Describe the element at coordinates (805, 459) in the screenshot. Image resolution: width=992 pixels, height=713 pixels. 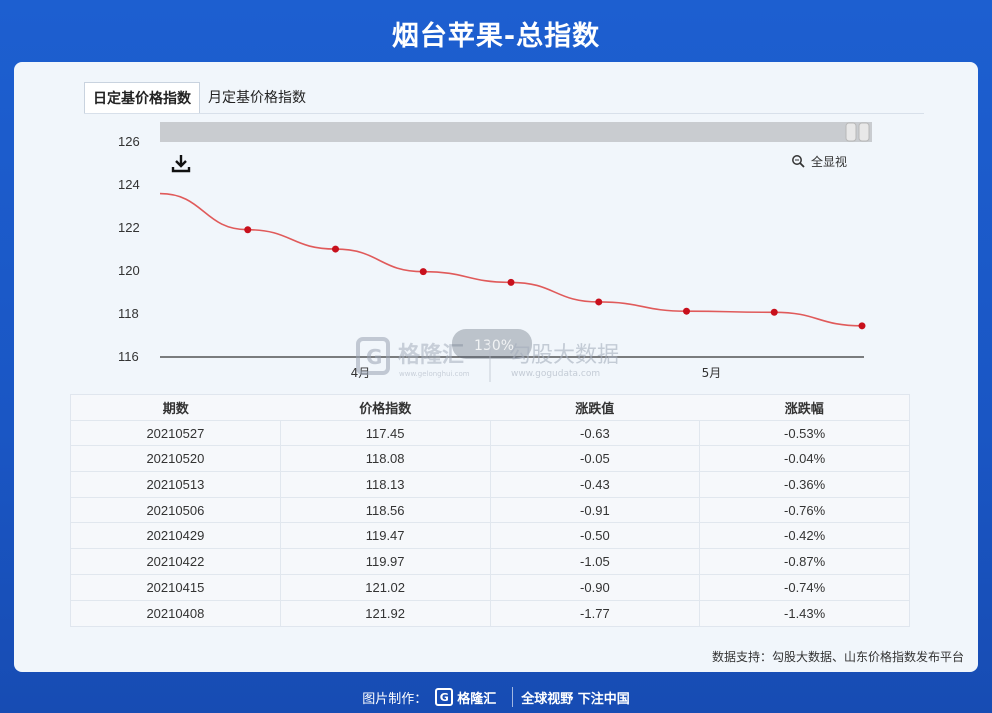
I see `cell-change-pct: -0.04%` at that location.